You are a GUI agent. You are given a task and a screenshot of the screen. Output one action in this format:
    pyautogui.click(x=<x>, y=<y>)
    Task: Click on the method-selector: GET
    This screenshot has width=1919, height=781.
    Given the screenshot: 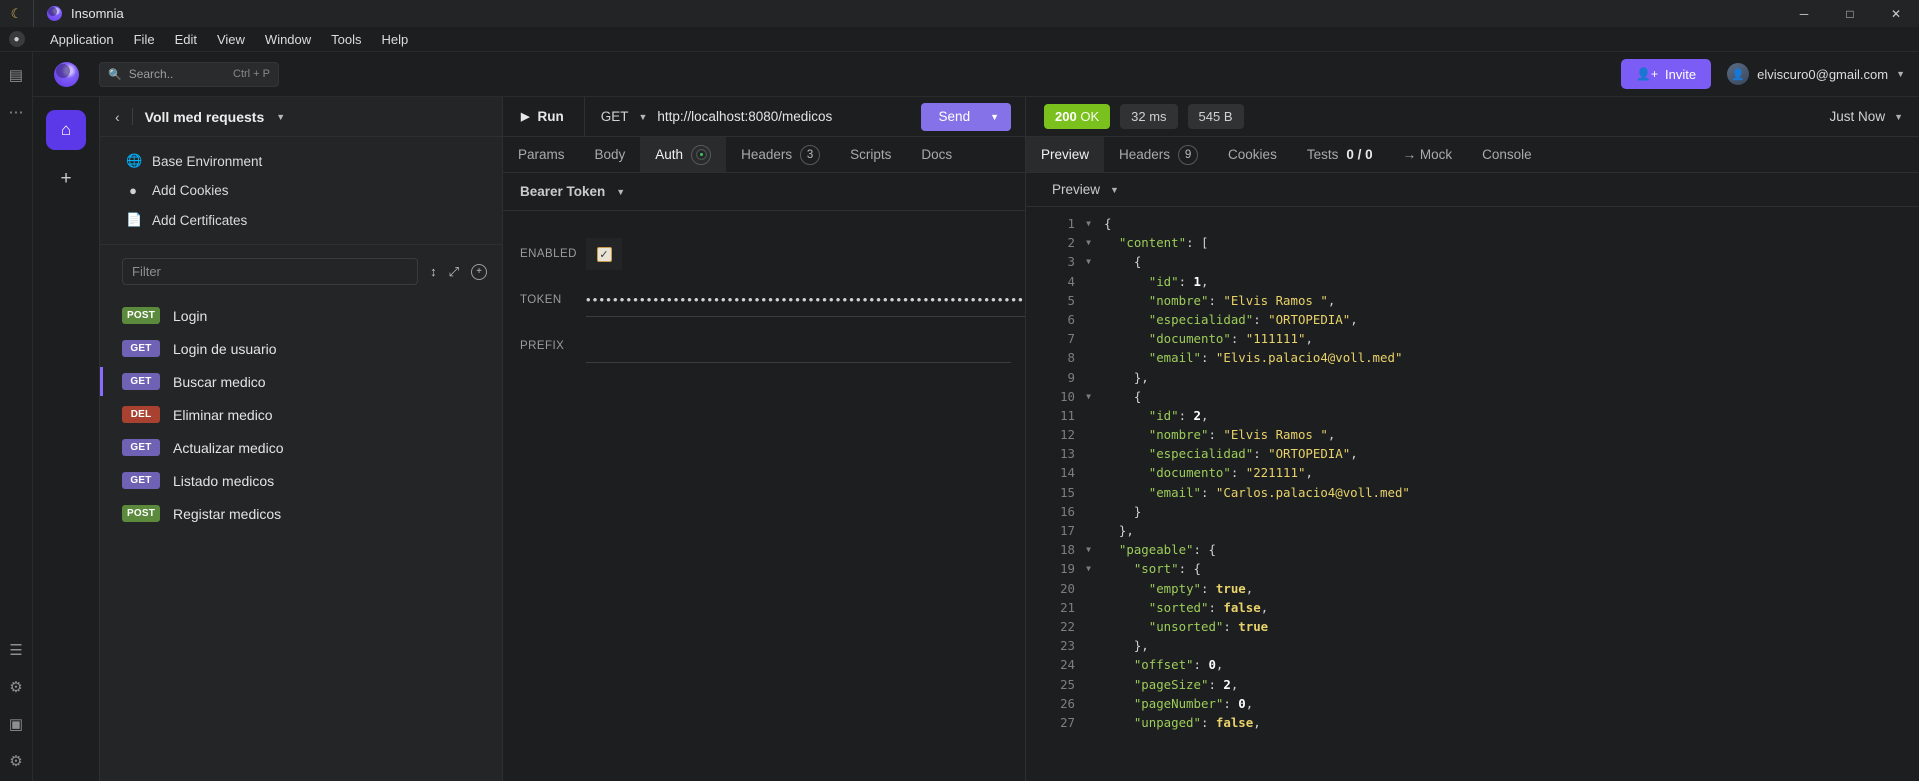 What is the action you would take?
    pyautogui.click(x=615, y=116)
    